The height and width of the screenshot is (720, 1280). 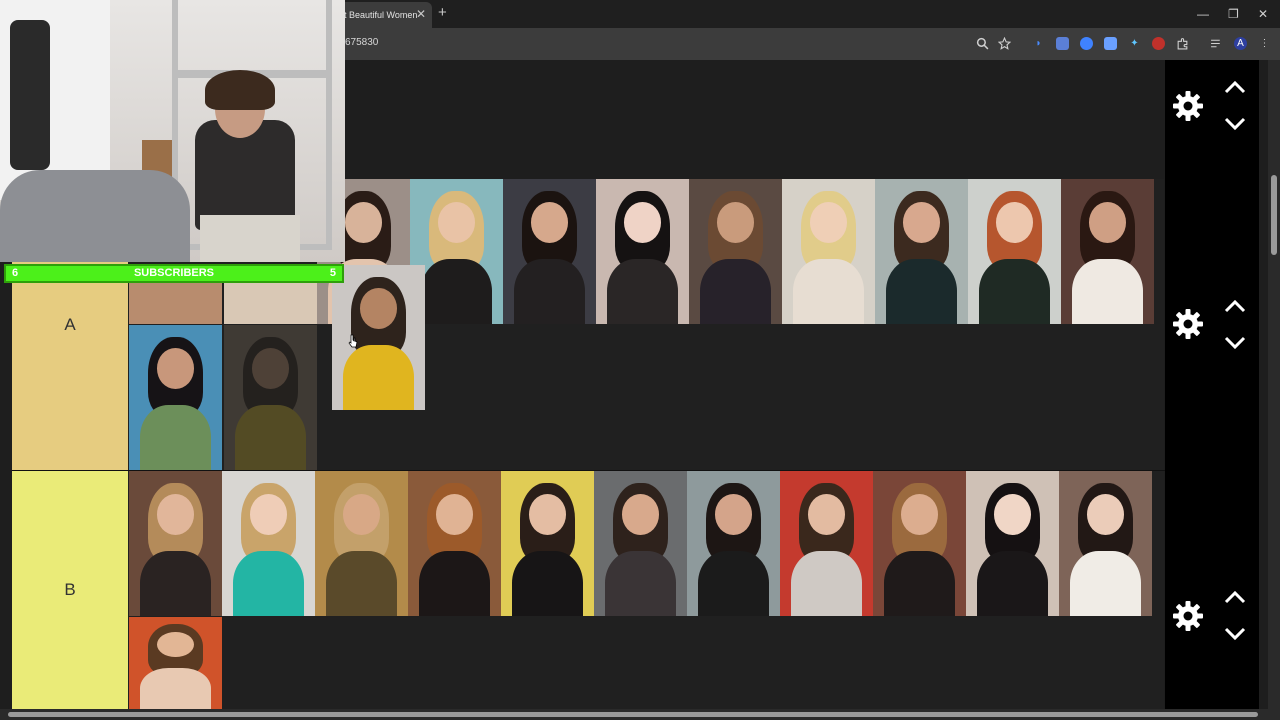 What do you see at coordinates (1086, 43) in the screenshot?
I see `extension-s-icon` at bounding box center [1086, 43].